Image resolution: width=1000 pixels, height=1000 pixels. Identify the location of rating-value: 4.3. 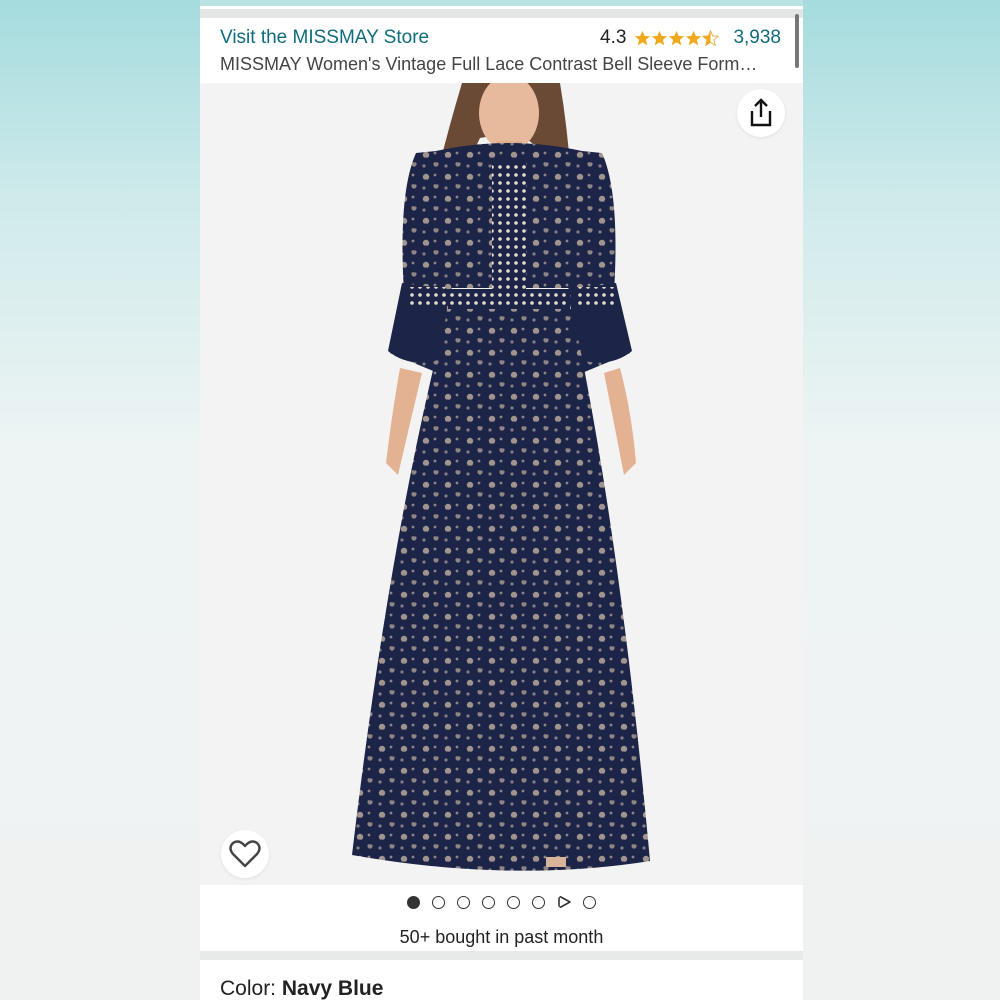
(613, 37).